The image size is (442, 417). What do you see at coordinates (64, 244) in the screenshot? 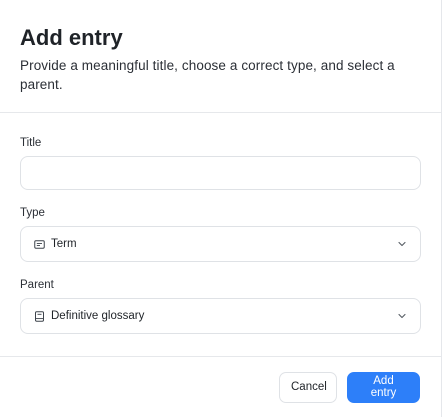
I see `type-selected-value: Term` at bounding box center [64, 244].